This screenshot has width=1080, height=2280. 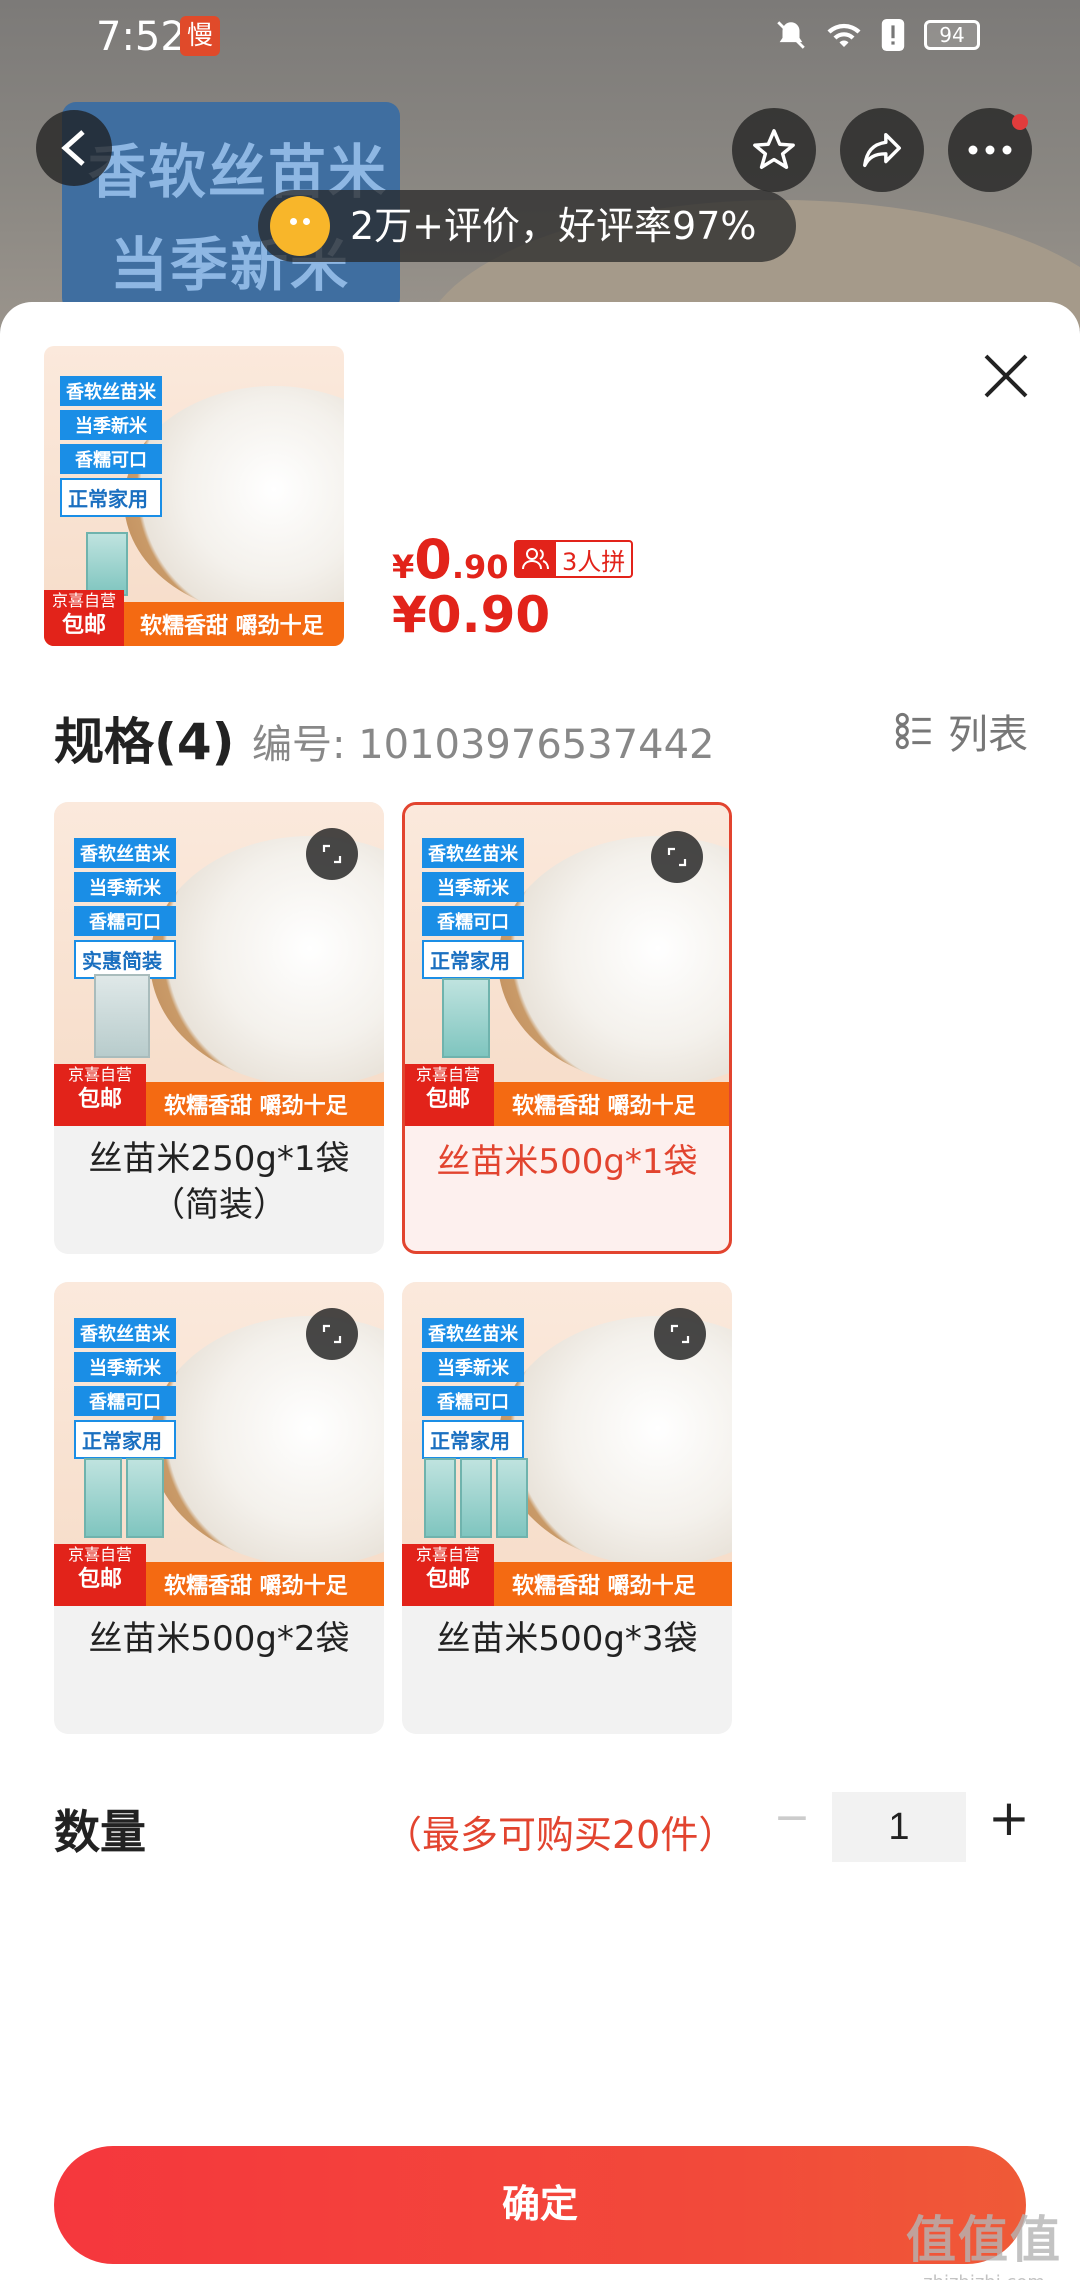 I want to click on spec-option-label: 丝苗米250g*1袋（简装）, so click(x=219, y=1182).